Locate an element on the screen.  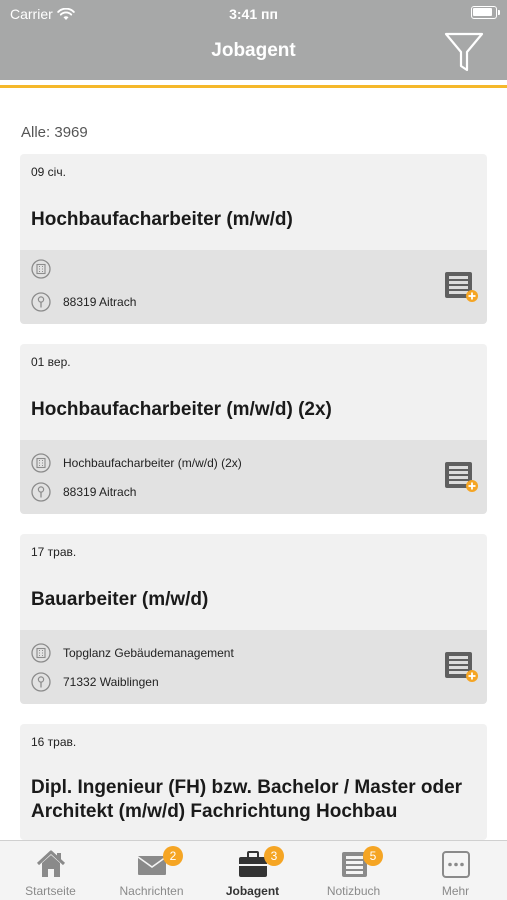
tab-label: Nachrichten is located at coordinates (151, 891).